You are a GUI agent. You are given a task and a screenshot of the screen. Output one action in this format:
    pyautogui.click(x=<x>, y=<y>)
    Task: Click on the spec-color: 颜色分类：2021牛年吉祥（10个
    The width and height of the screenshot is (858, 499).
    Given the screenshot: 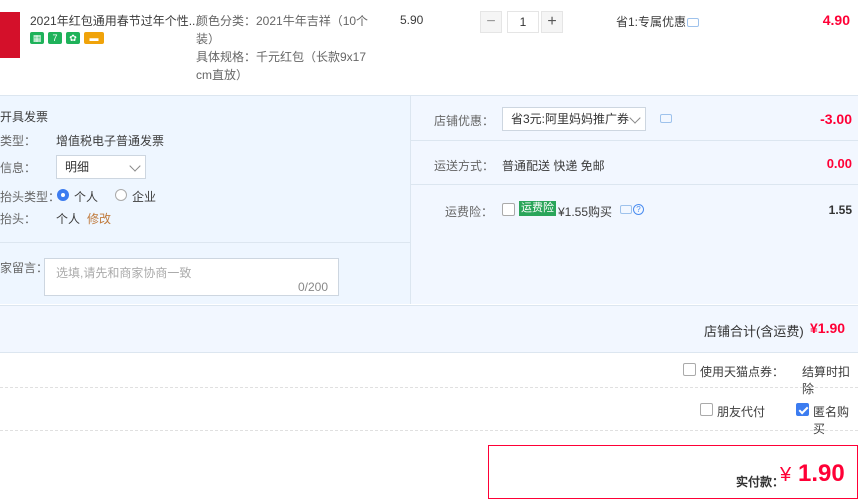 What is the action you would take?
    pyautogui.click(x=282, y=21)
    